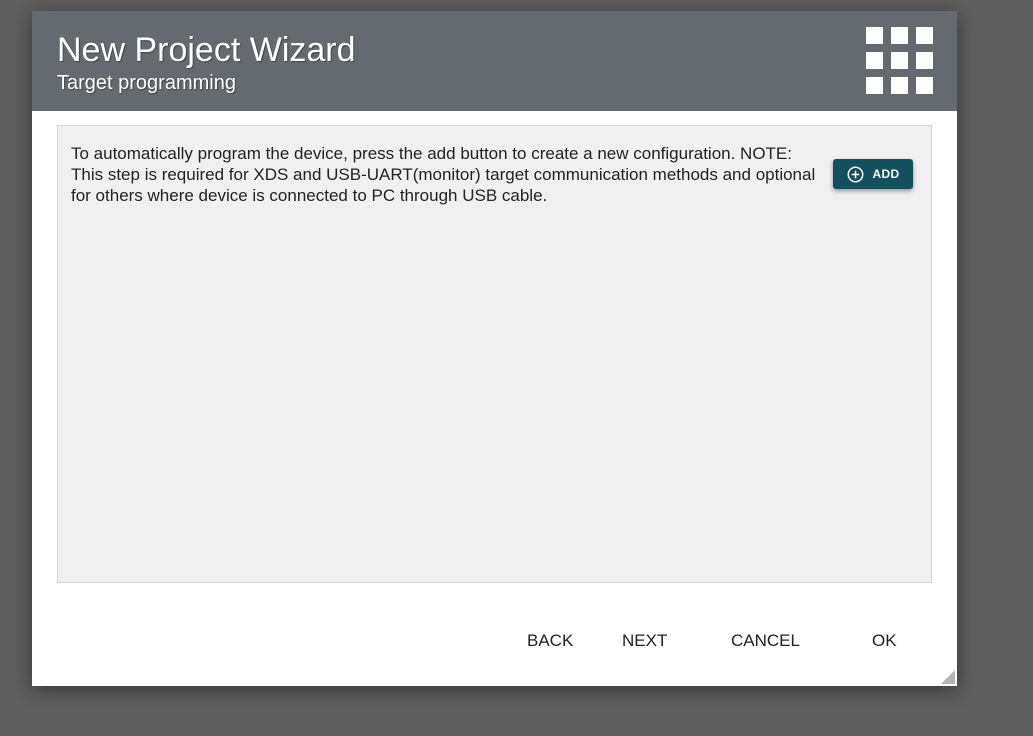 This screenshot has height=736, width=1033. What do you see at coordinates (494, 61) in the screenshot?
I see `dialog-header: New Project Wizard Target programming` at bounding box center [494, 61].